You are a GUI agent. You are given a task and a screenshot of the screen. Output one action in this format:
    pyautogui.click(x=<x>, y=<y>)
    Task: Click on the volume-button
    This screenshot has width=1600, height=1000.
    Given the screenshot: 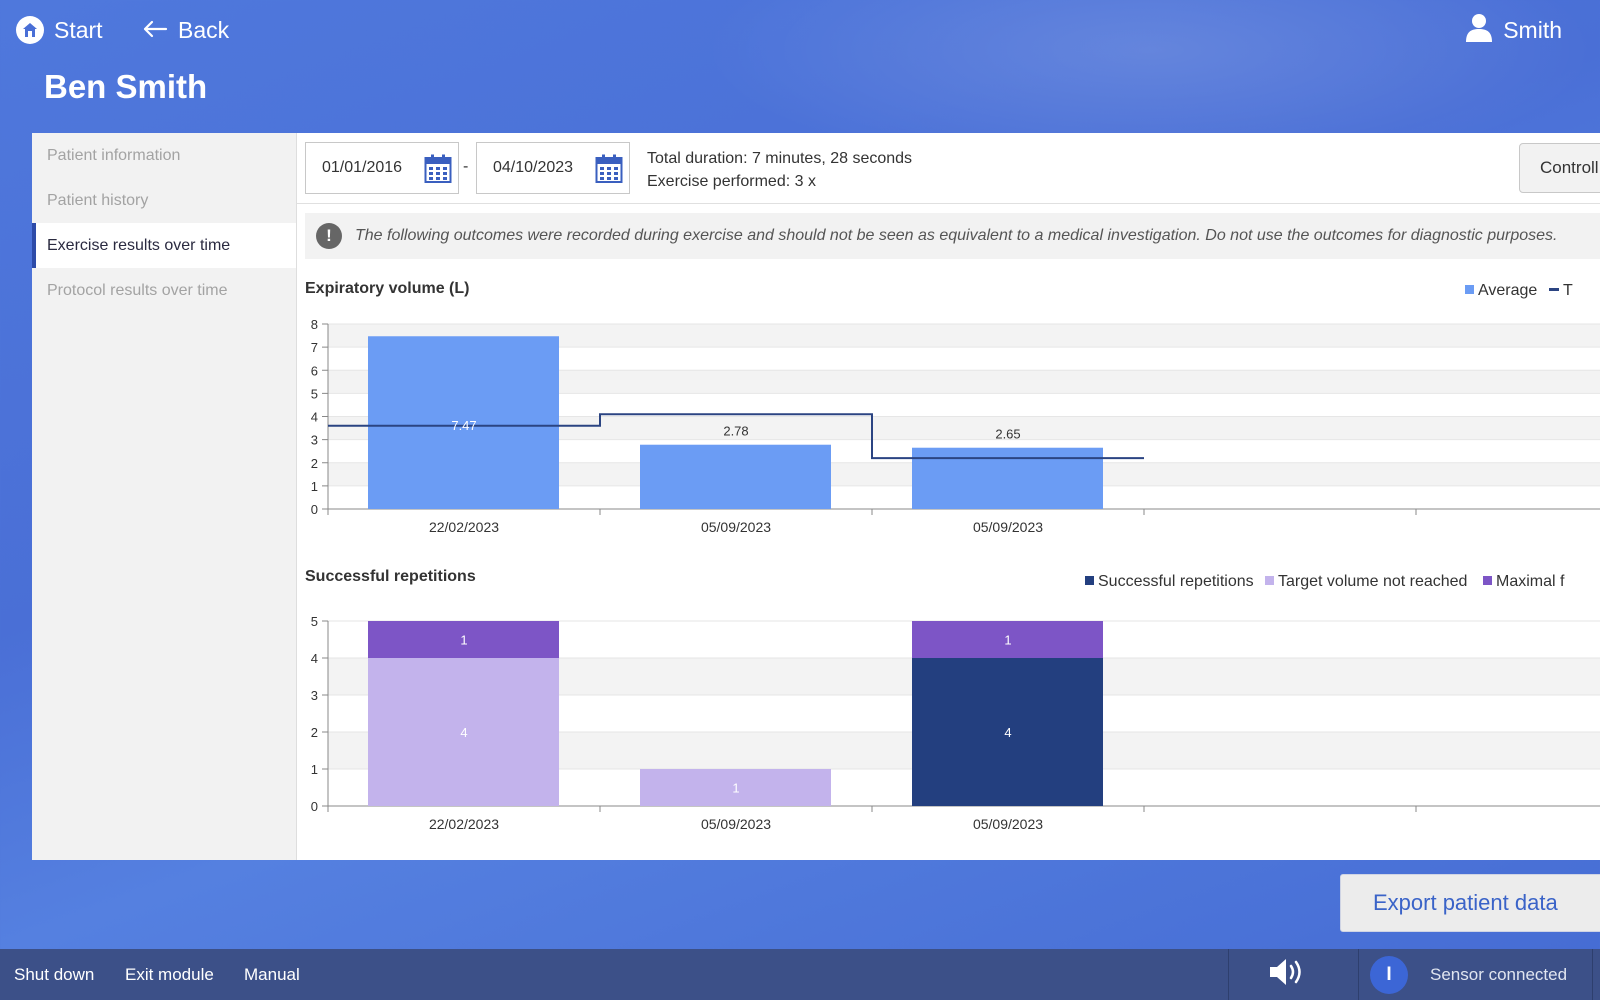 What is the action you would take?
    pyautogui.click(x=1288, y=974)
    